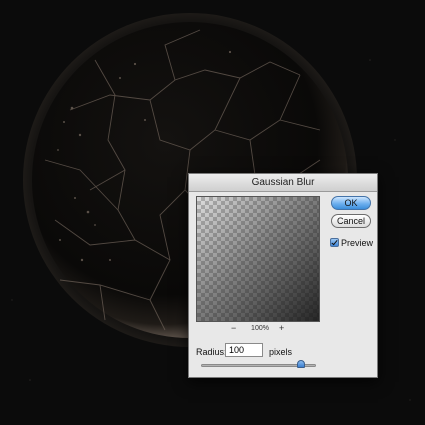  I want to click on preview-image, so click(258, 259).